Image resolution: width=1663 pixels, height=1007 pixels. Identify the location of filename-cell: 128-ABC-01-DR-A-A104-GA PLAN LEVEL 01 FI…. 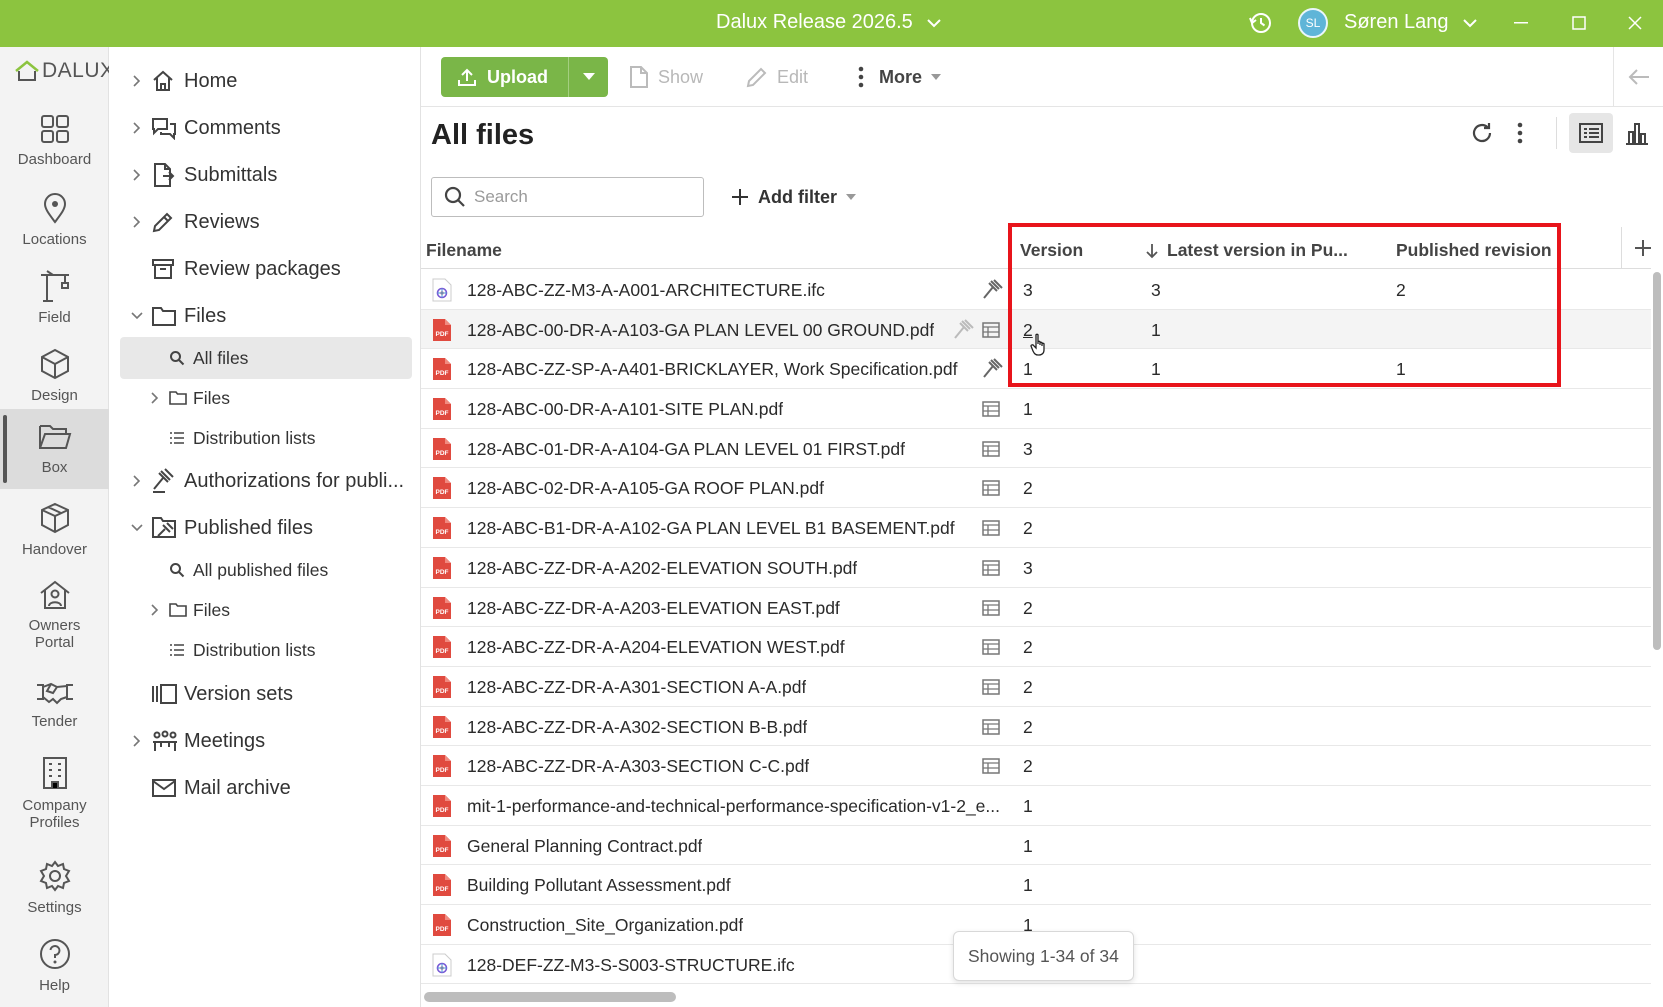
(686, 449).